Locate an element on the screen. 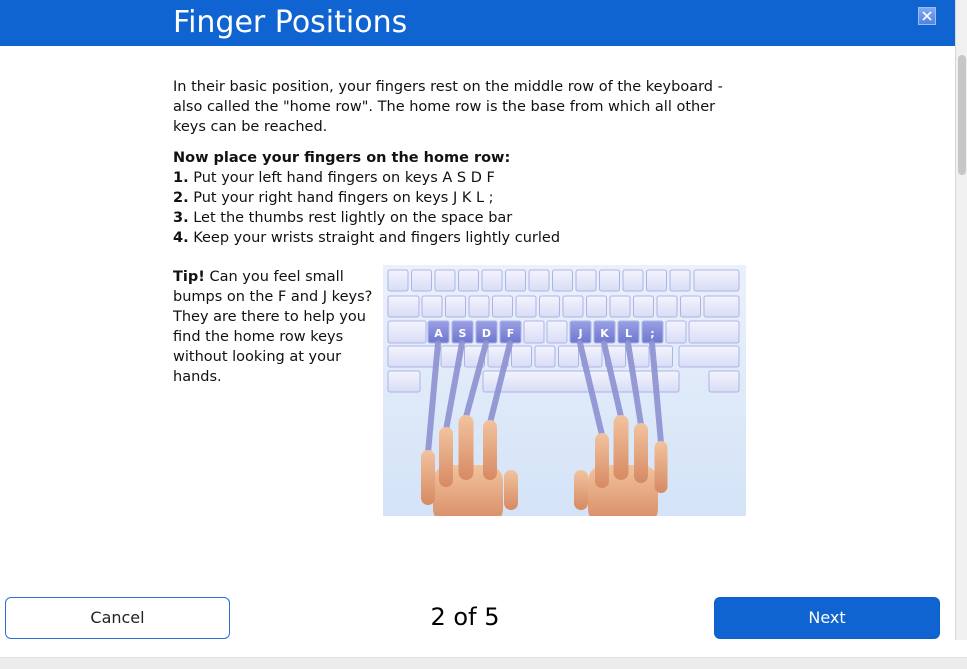 The width and height of the screenshot is (967, 669). next-button: Next is located at coordinates (827, 618).